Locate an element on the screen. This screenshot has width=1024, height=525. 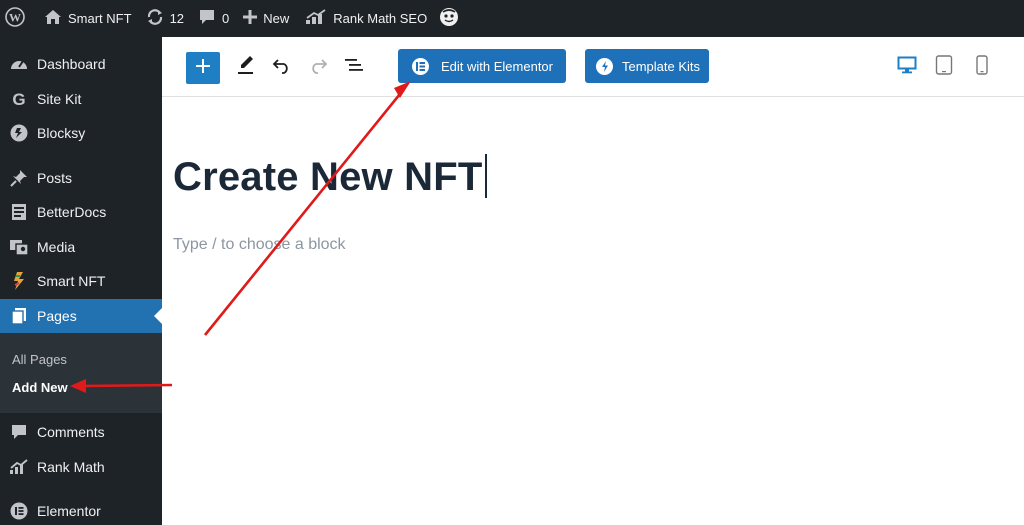
tools-button is located at coordinates (246, 67).